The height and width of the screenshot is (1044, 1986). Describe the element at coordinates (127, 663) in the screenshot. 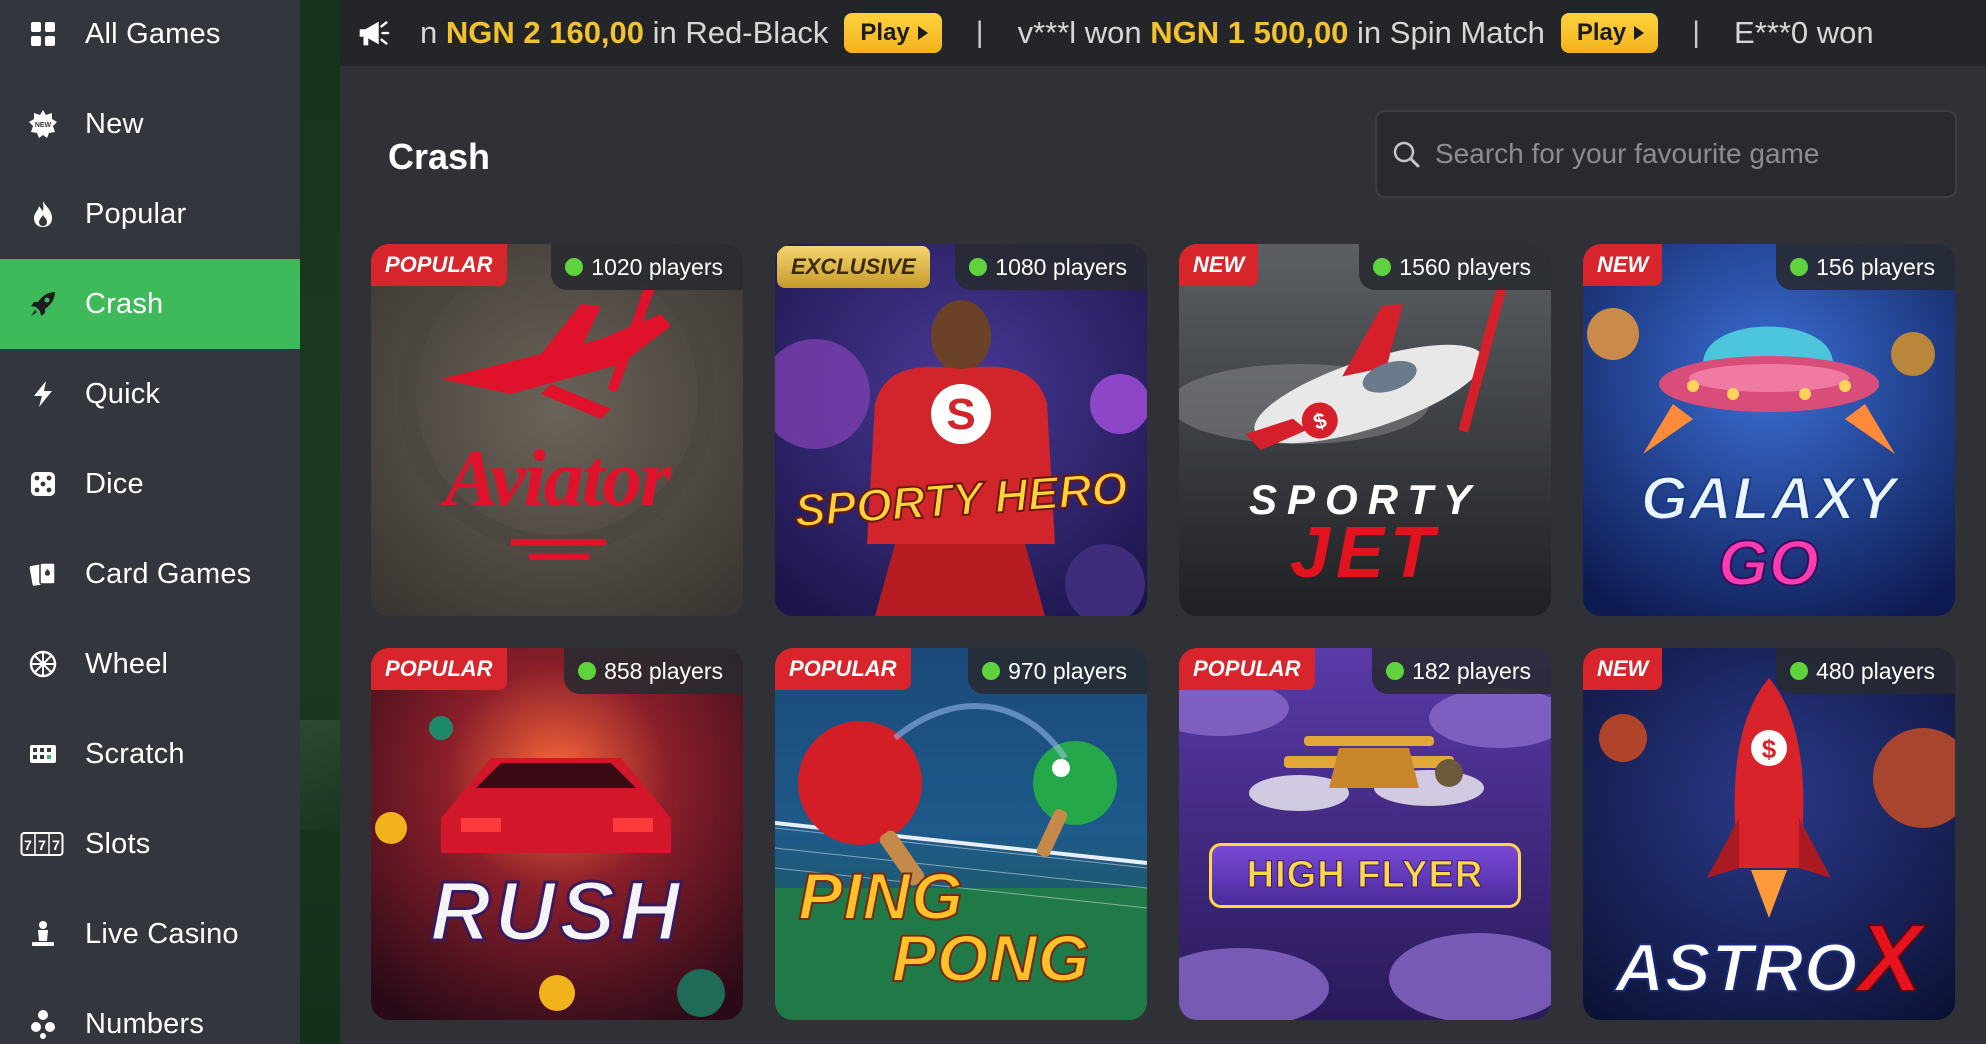

I see `sidebar-item-label: Wheel` at that location.